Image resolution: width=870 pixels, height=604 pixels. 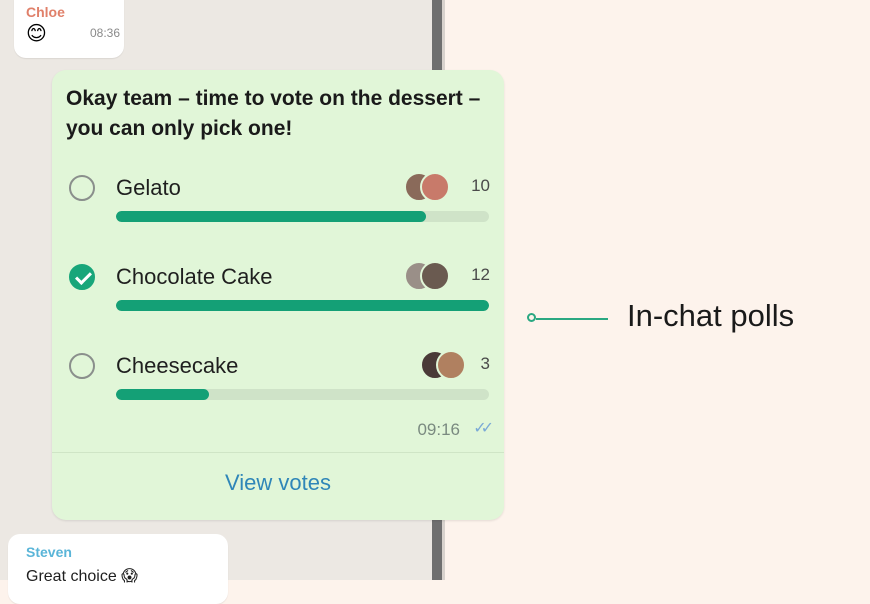 I want to click on message-time: 08:36, so click(x=105, y=33).